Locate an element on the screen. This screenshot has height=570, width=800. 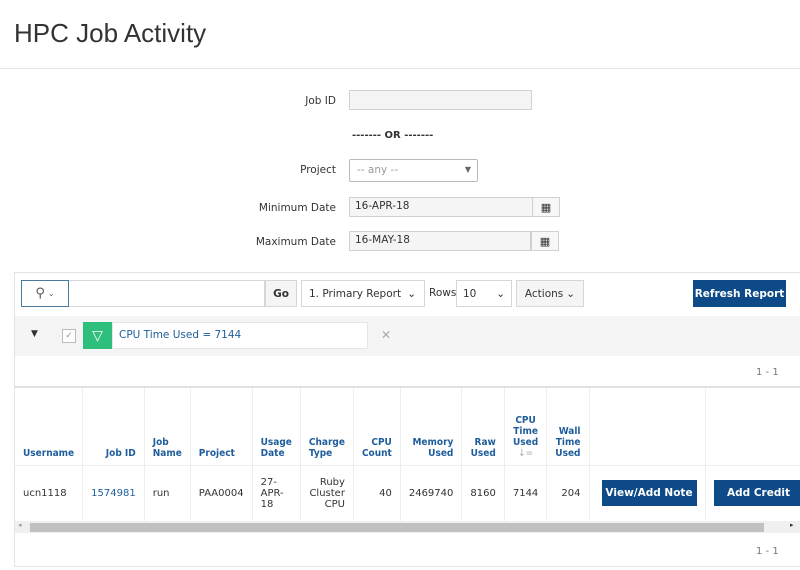
cell-job-id-link: 1574981 is located at coordinates (113, 492).